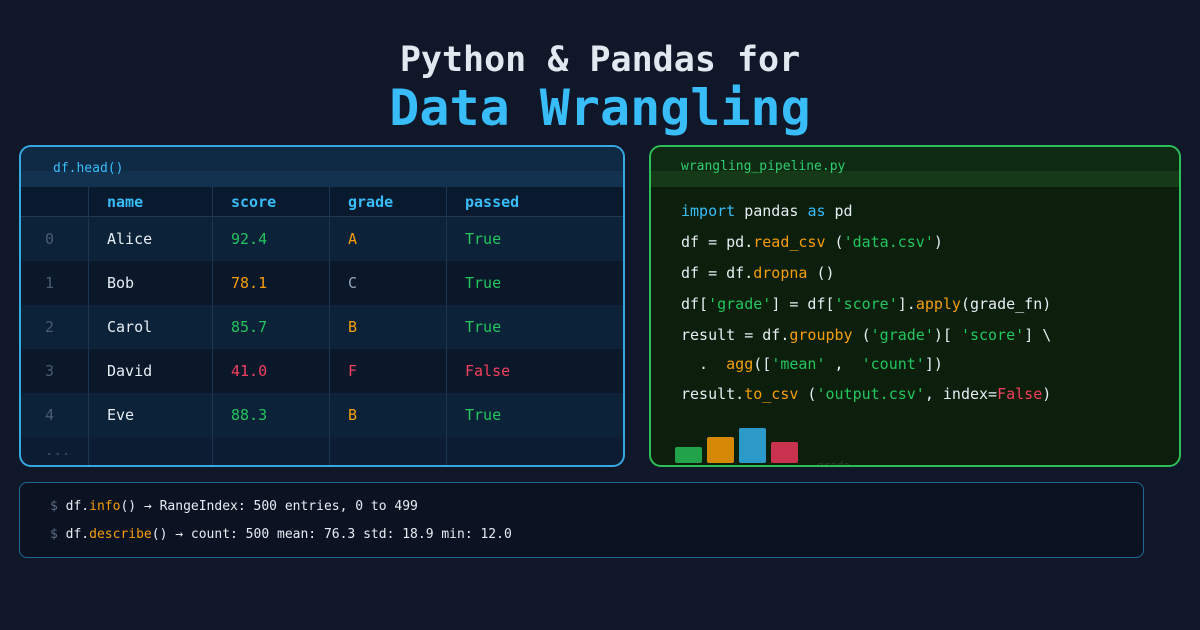 This screenshot has height=630, width=1200. What do you see at coordinates (130, 327) in the screenshot?
I see `cell-name: Carol` at bounding box center [130, 327].